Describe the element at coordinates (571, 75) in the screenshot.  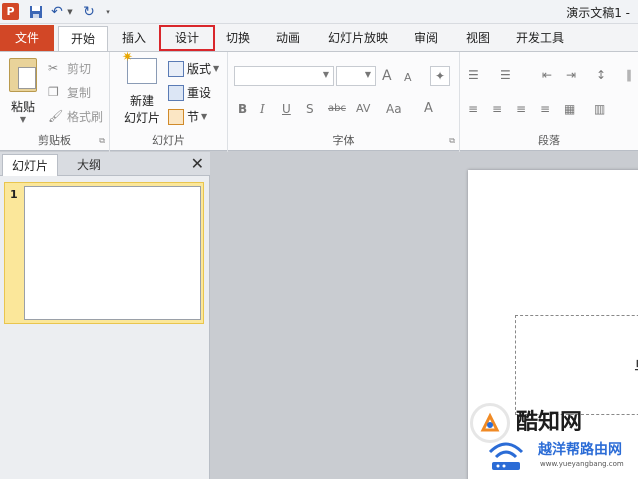
I see `increase-indent-icon: ⇥` at that location.